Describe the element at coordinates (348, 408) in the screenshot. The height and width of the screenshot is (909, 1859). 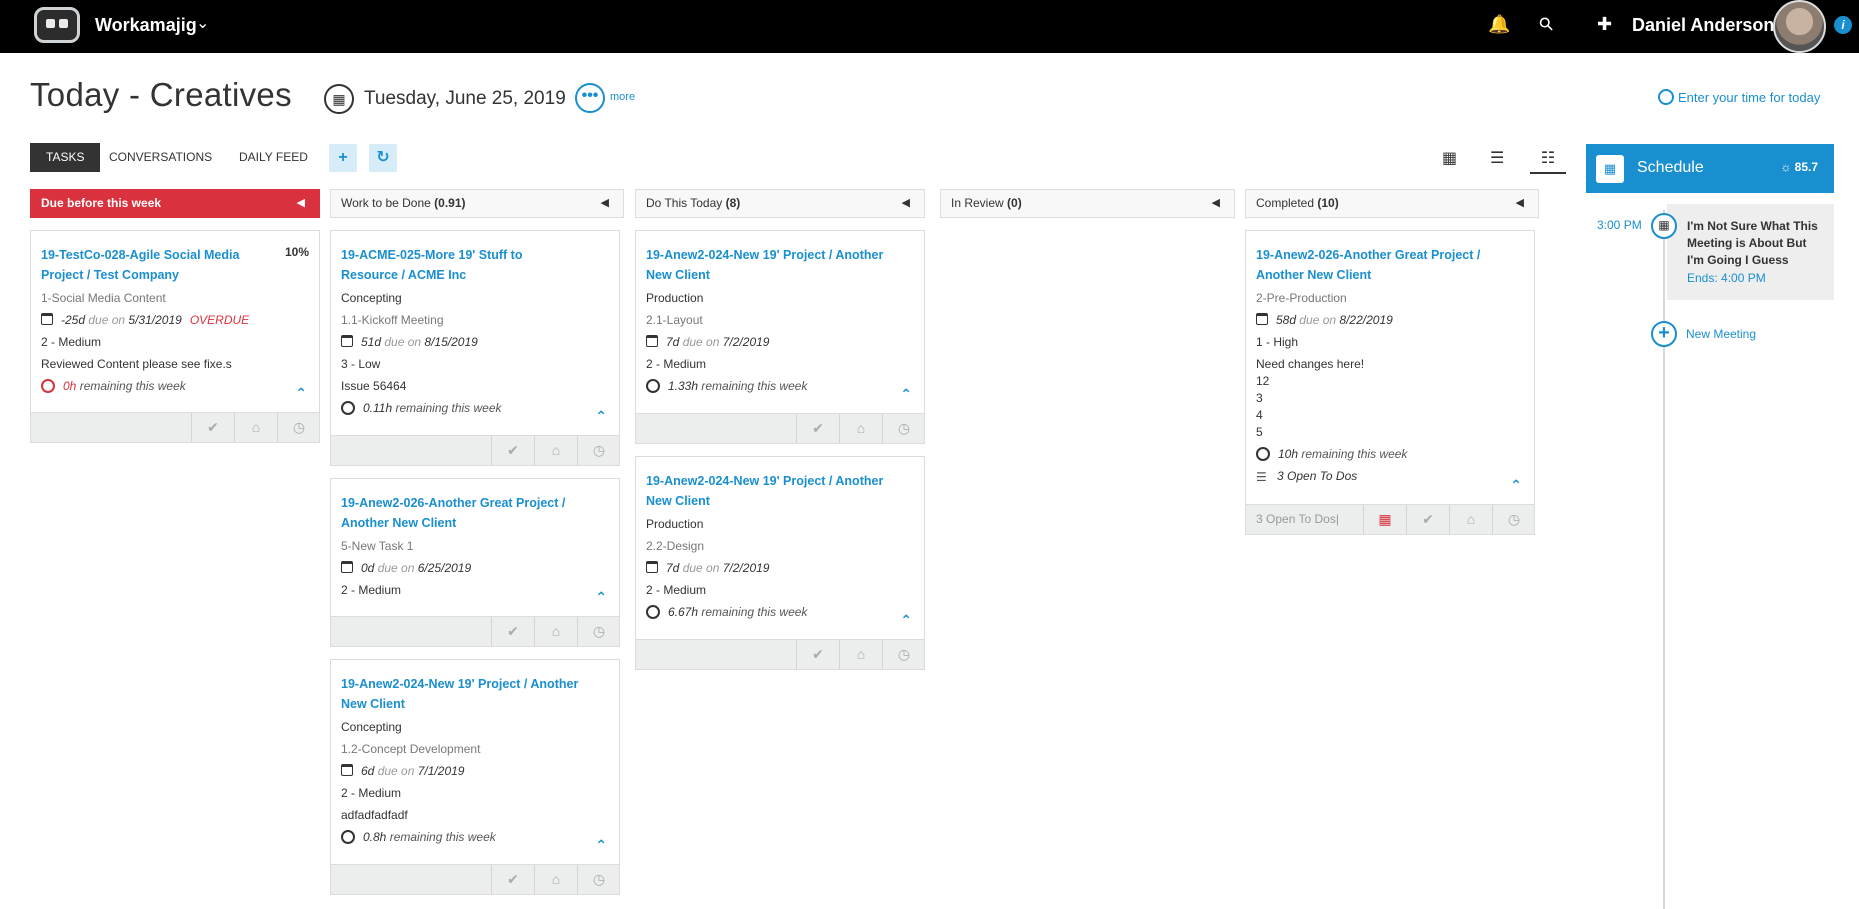
I see `clock-icon` at that location.